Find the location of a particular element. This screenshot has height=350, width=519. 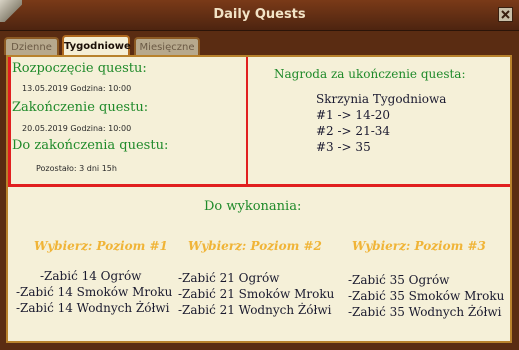

tab-monthly: Miesięczne is located at coordinates (167, 46).